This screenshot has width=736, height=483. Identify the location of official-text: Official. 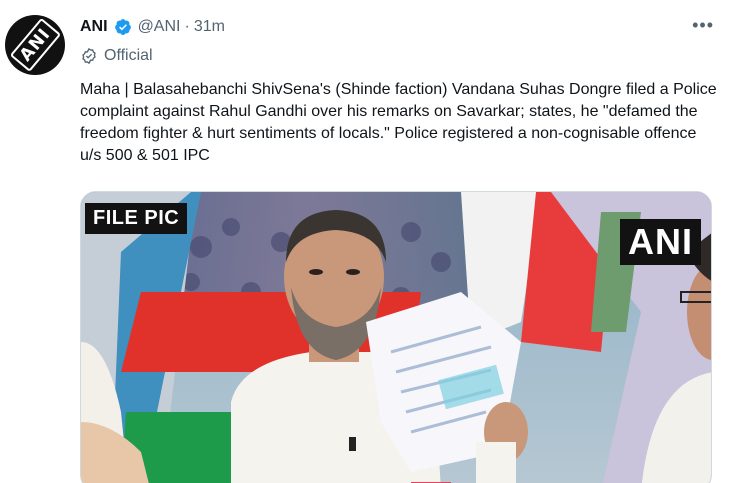
(128, 55).